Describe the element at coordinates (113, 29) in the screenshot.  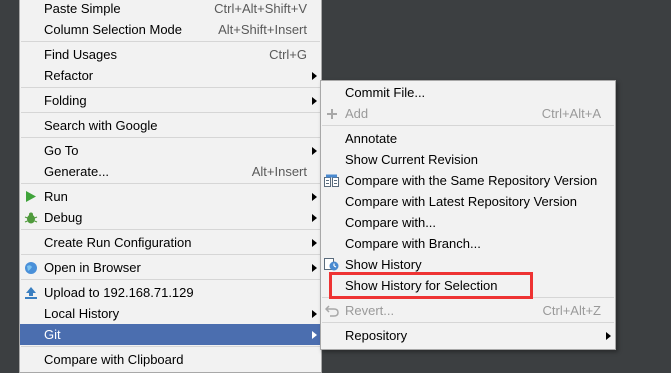
I see `menu-item-label: Column Selection Mode` at that location.